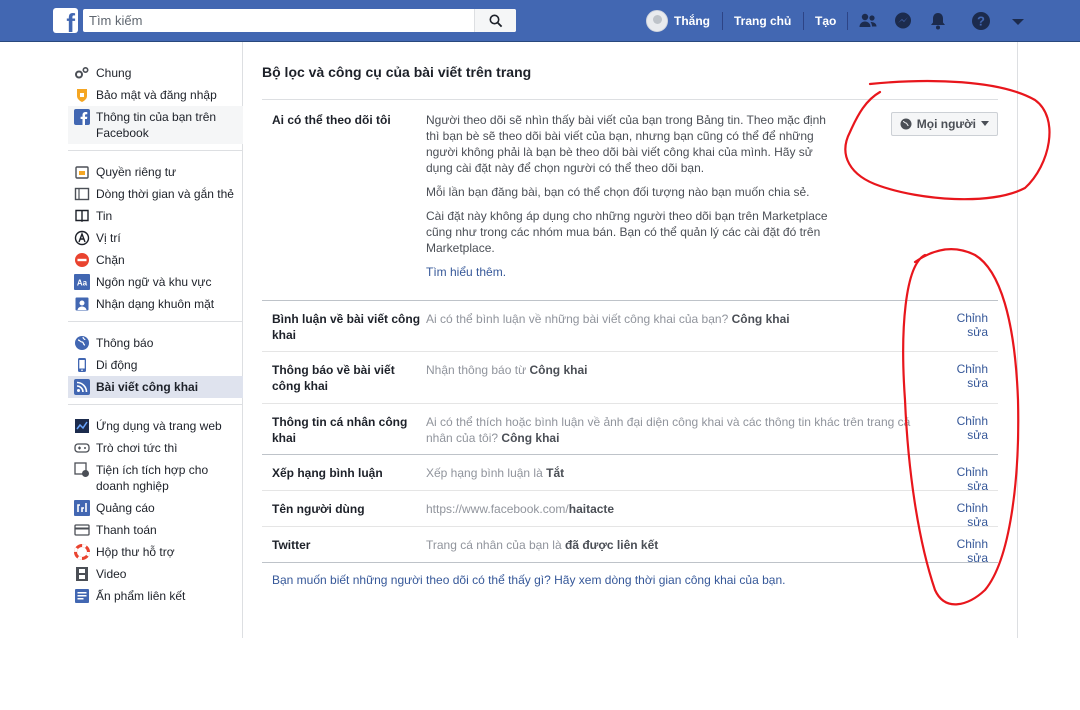 The height and width of the screenshot is (710, 1080). Describe the element at coordinates (82, 448) in the screenshot. I see `gamepad-icon` at that location.